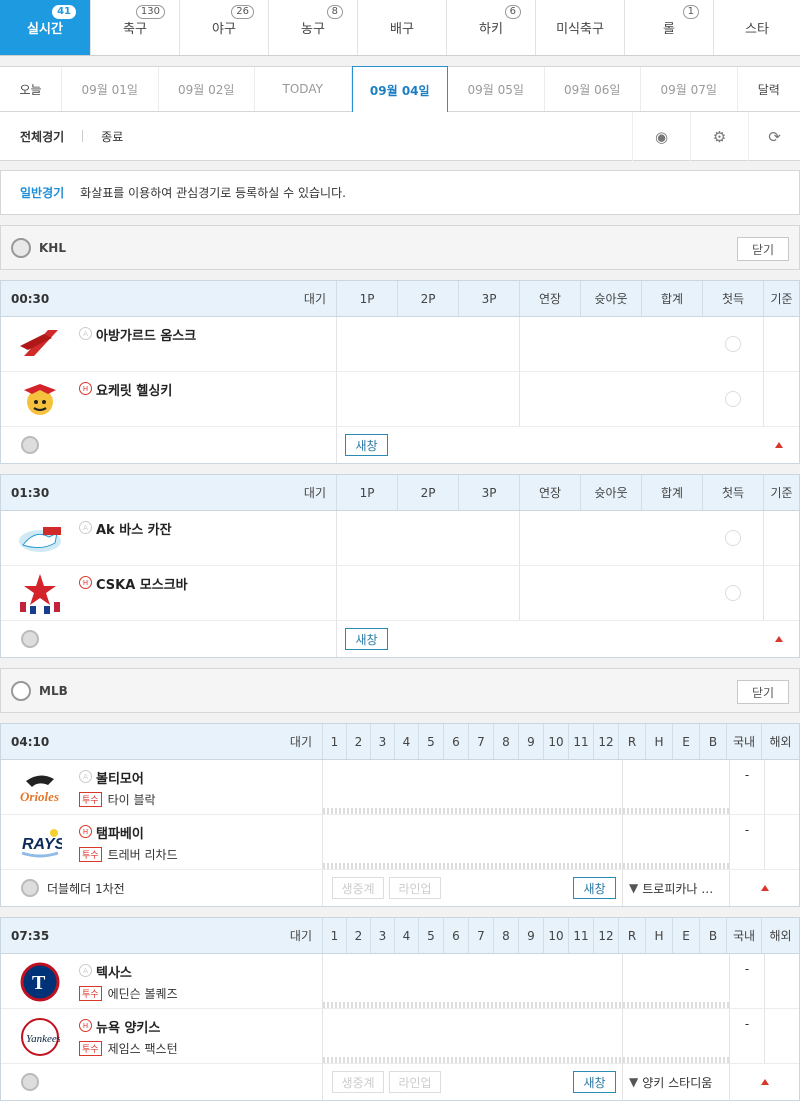 Image resolution: width=800 pixels, height=1101 pixels. What do you see at coordinates (769, 89) in the screenshot?
I see `calendar-button: 달력` at bounding box center [769, 89].